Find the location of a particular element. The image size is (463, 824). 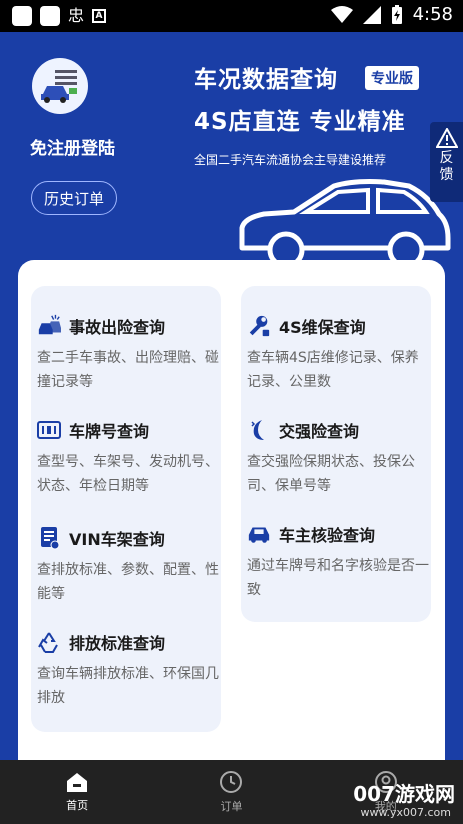

feature-description: 查交强险保期状态、投保公司、保单号等 is located at coordinates (331, 474).